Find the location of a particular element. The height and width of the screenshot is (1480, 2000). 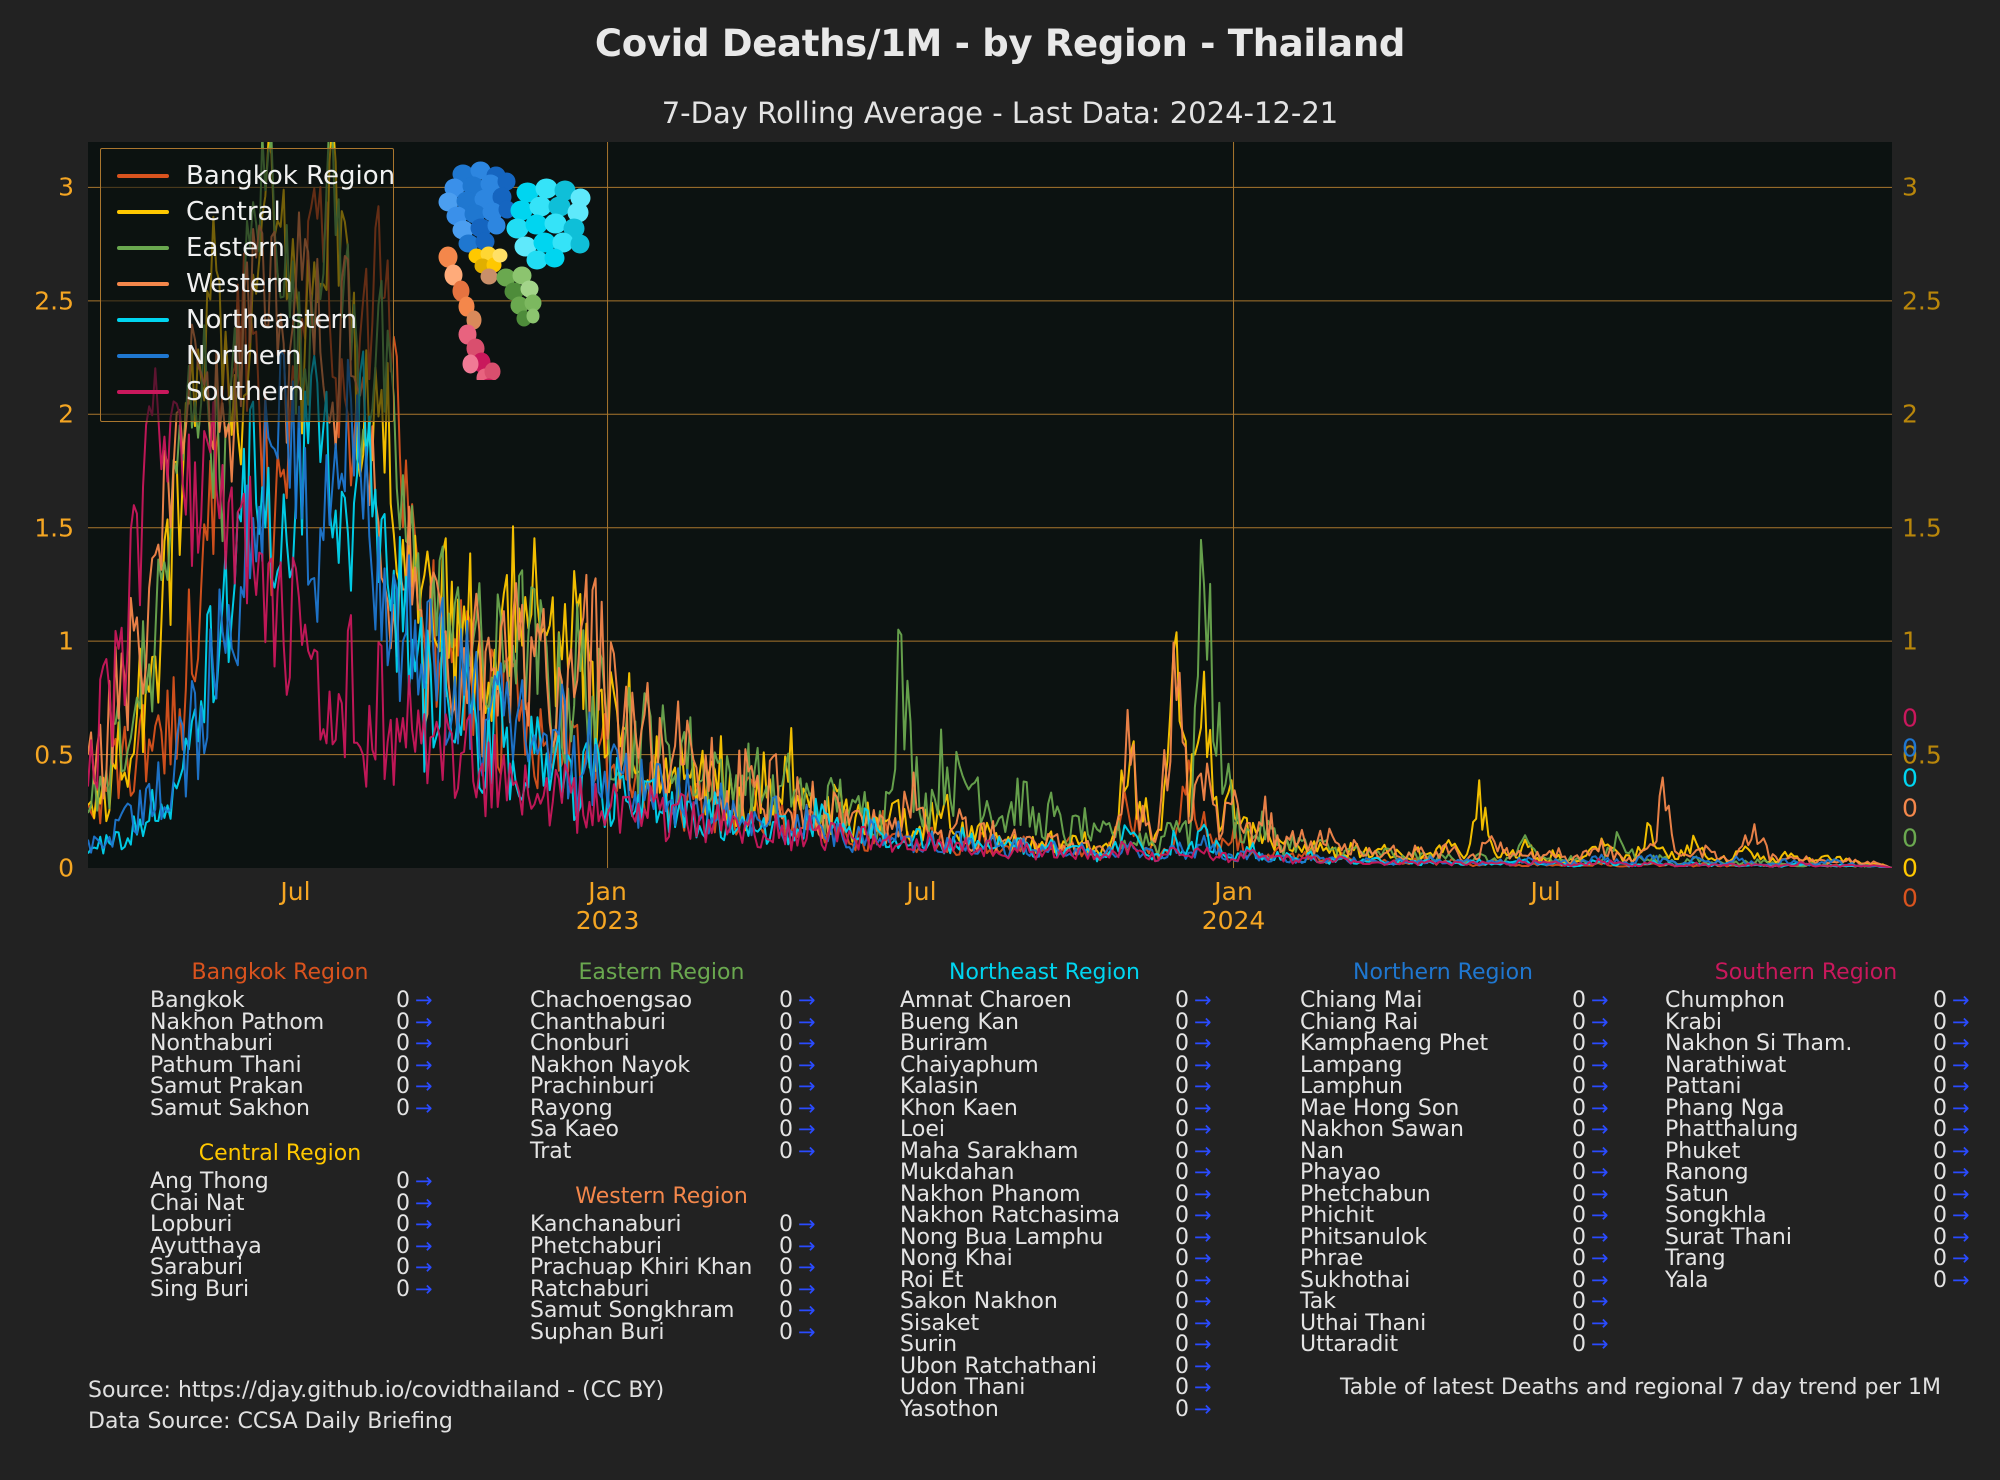

table-row: Ranong 0 → is located at coordinates (1817, 1172).